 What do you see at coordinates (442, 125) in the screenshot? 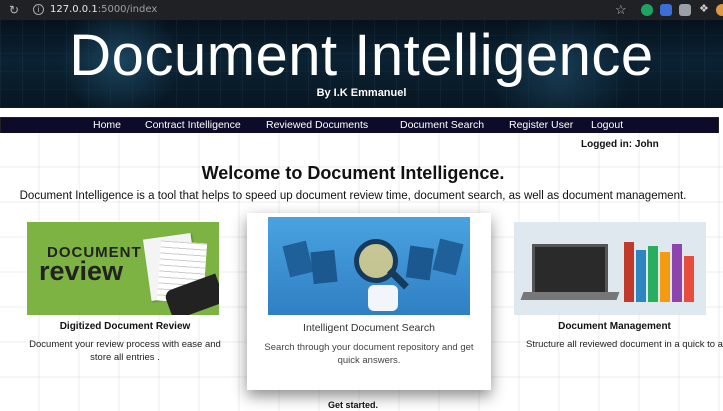
I see `nav-item-document-search: Document Search` at bounding box center [442, 125].